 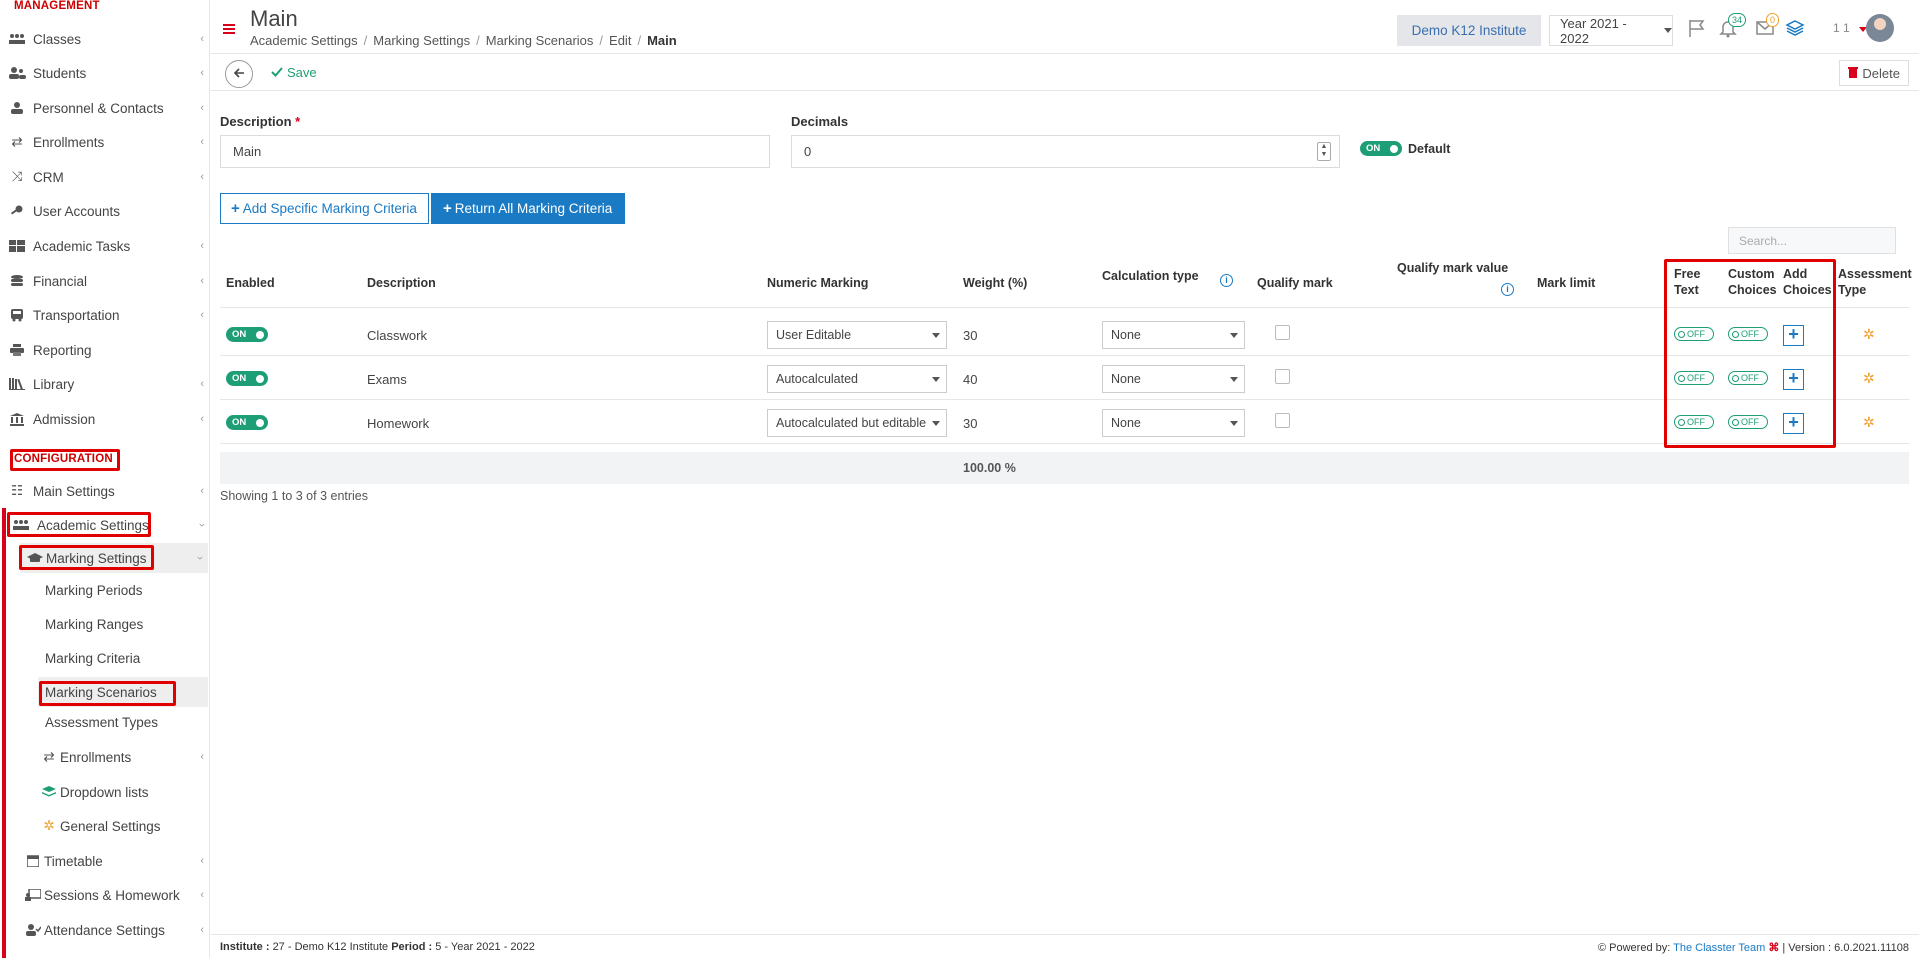 What do you see at coordinates (104, 590) in the screenshot?
I see `sidebar-item-marking-periods: Marking Periods` at bounding box center [104, 590].